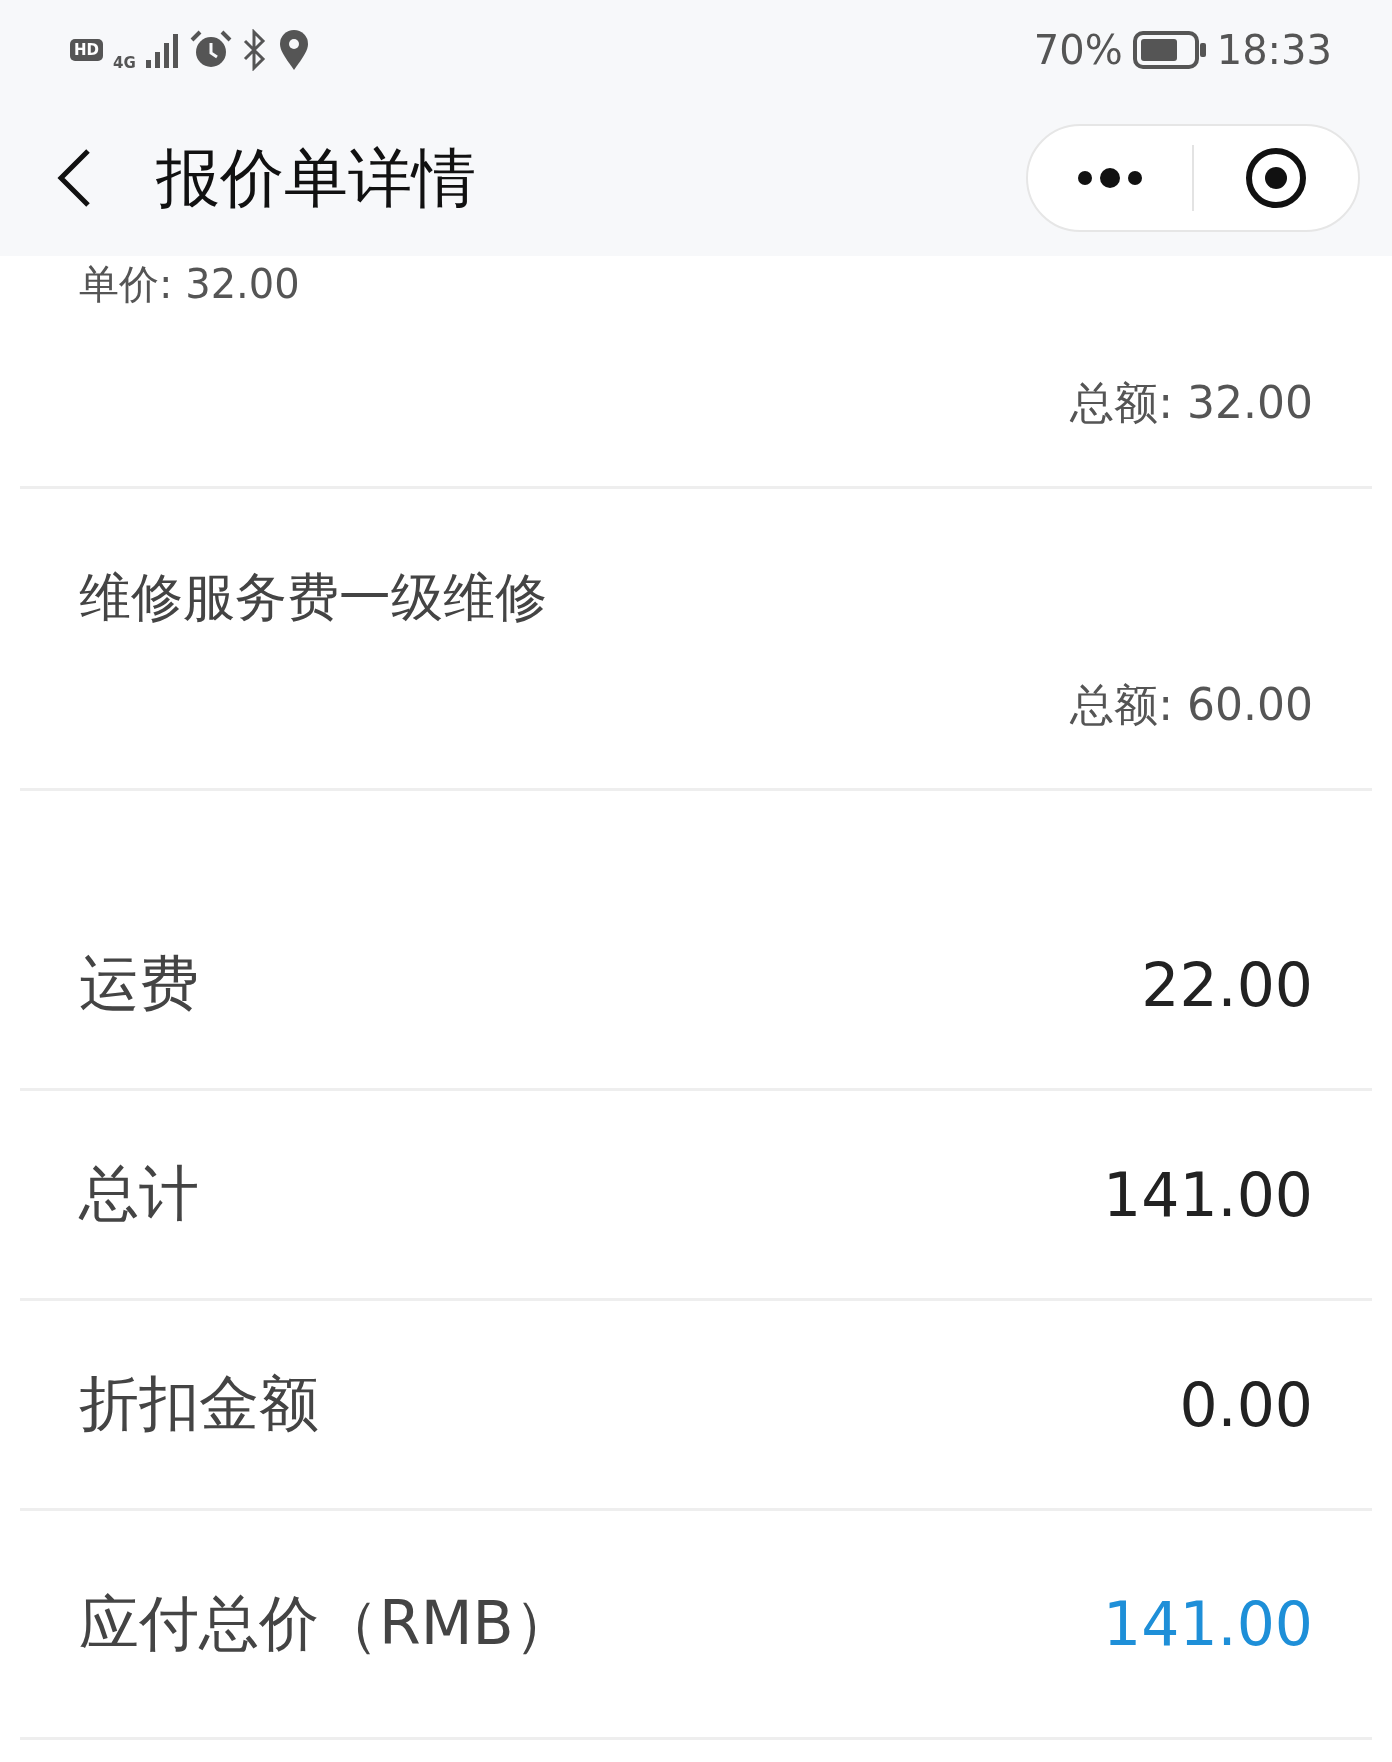 The width and height of the screenshot is (1392, 1762). Describe the element at coordinates (74, 178) in the screenshot. I see `back-icon` at that location.